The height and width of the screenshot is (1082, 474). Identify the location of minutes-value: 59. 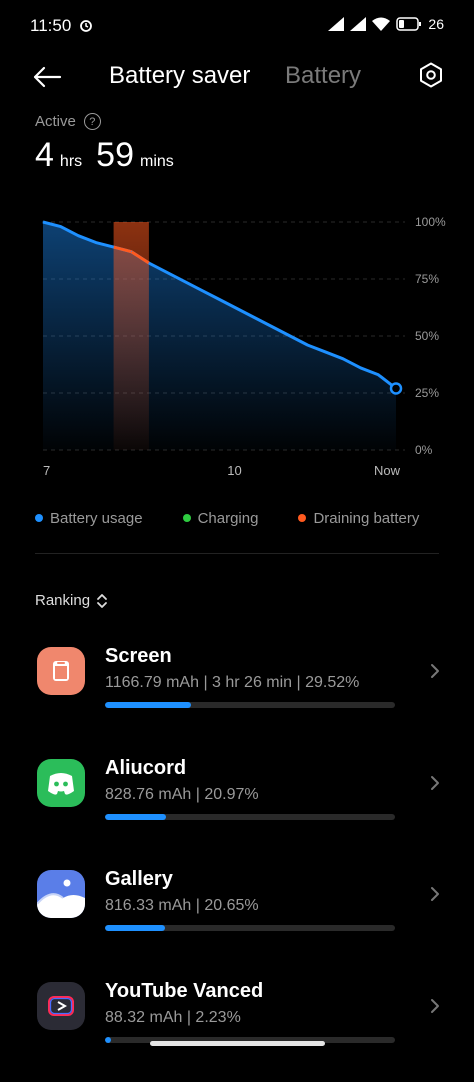
(115, 155).